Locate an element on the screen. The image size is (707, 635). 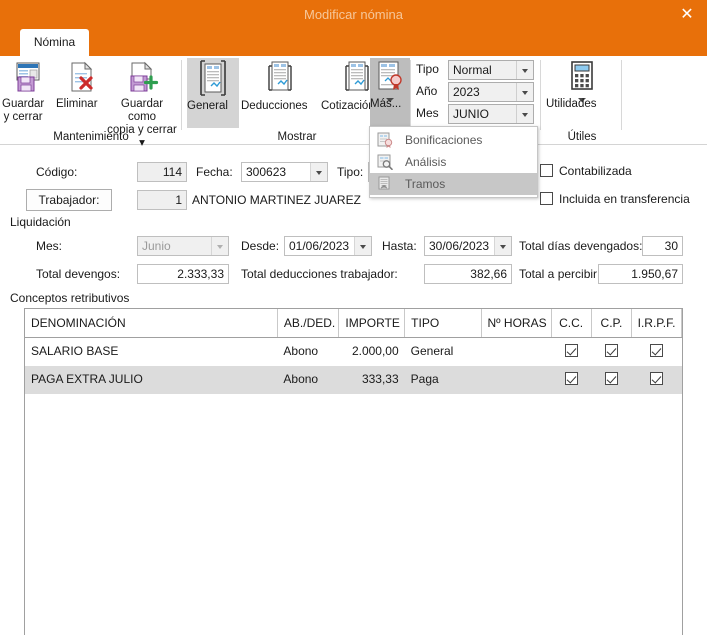
mes-field: Junio is located at coordinates (183, 246).